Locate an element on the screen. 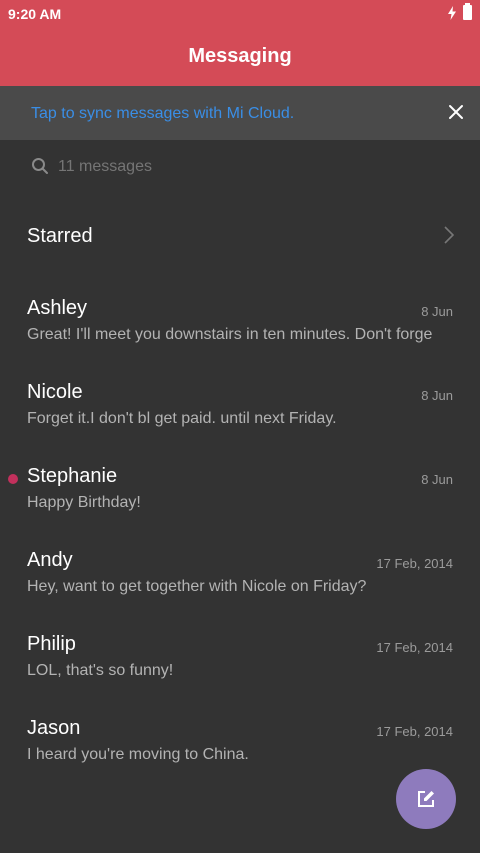 This screenshot has height=853, width=480. compose-icon is located at coordinates (426, 799).